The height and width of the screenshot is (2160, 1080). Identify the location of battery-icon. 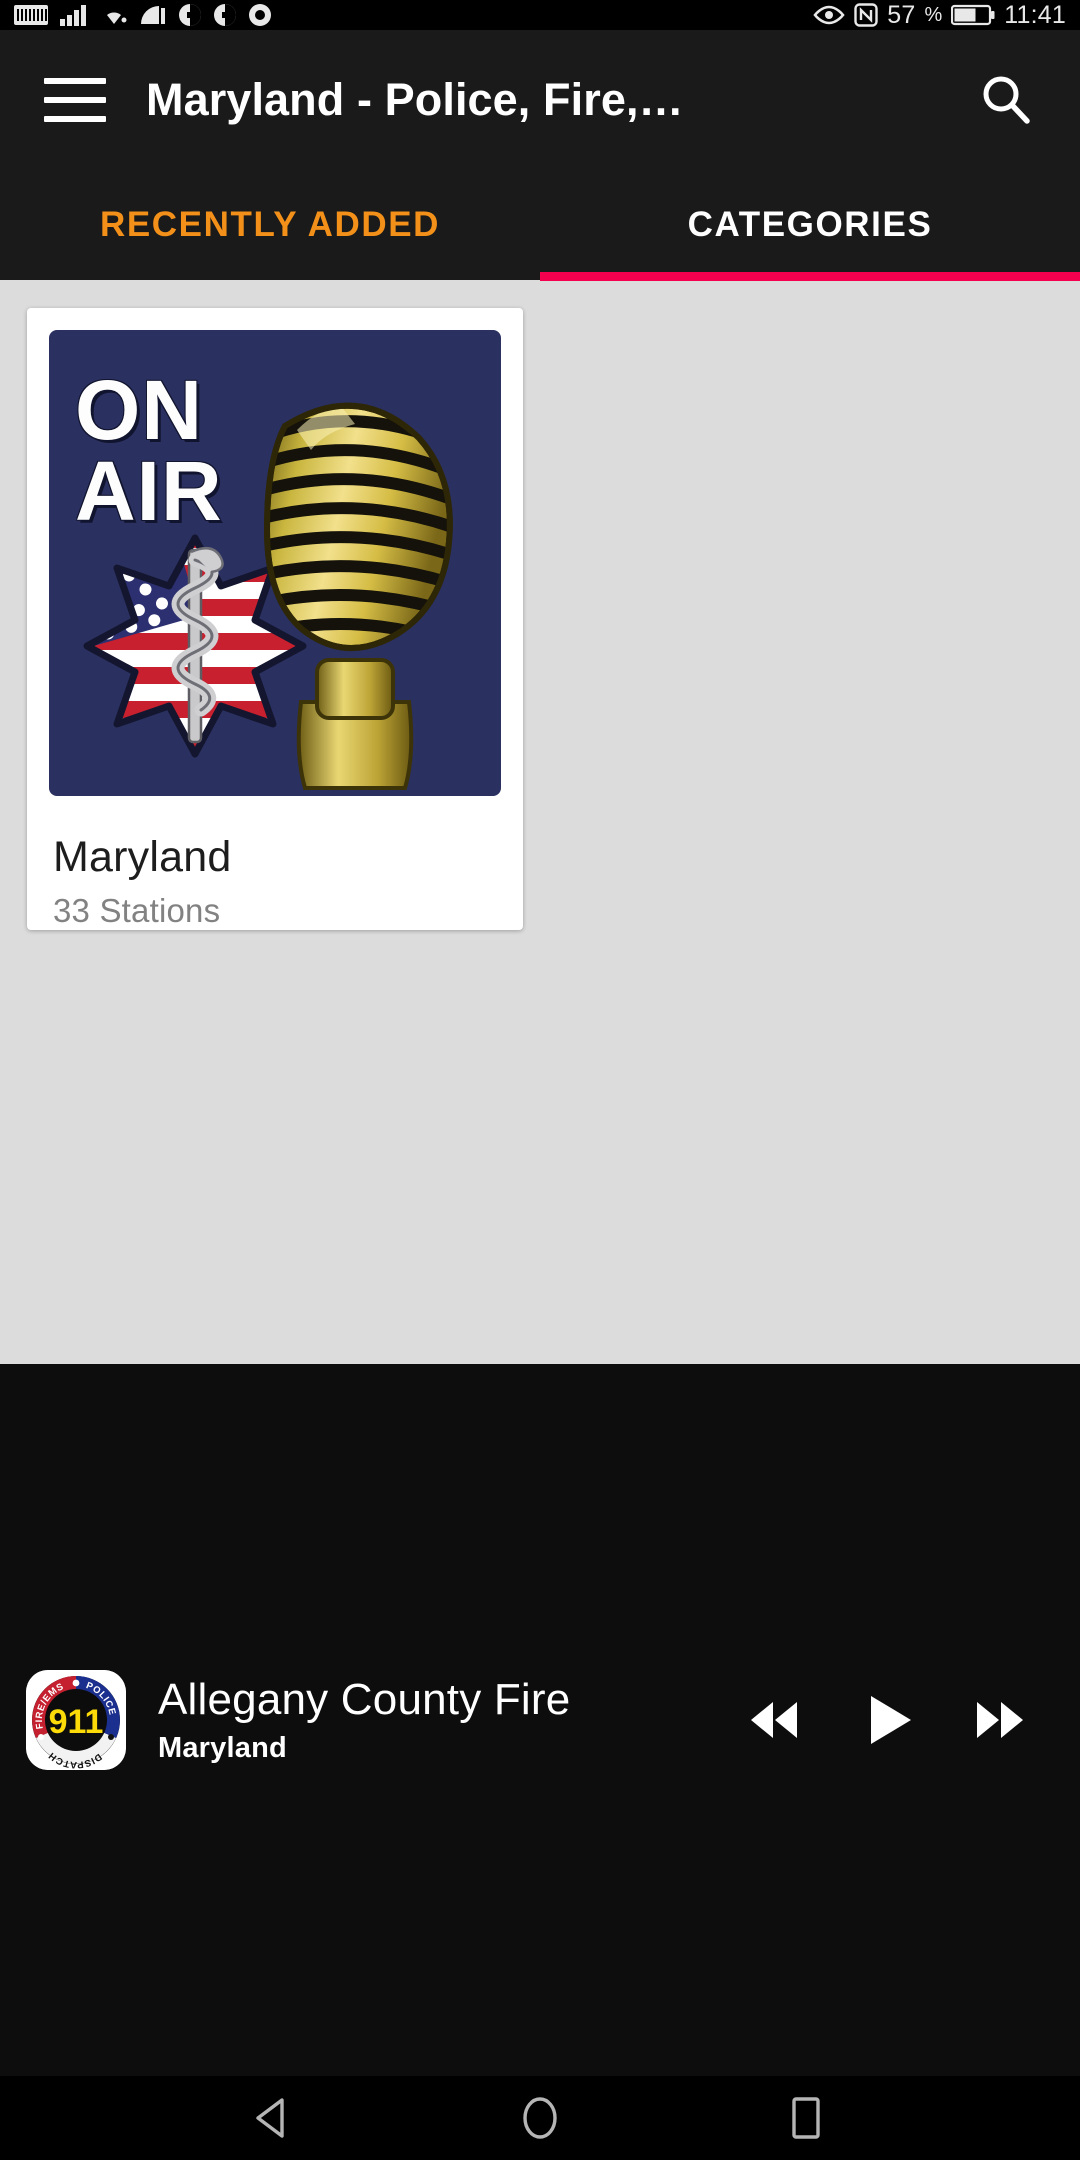
(973, 15).